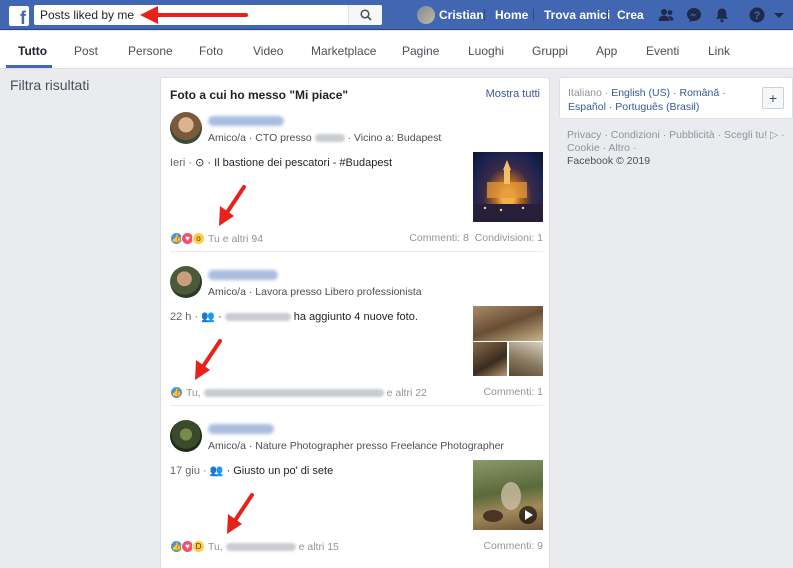 Image resolution: width=793 pixels, height=568 pixels. What do you see at coordinates (268, 51) in the screenshot?
I see `tab-video: Video` at bounding box center [268, 51].